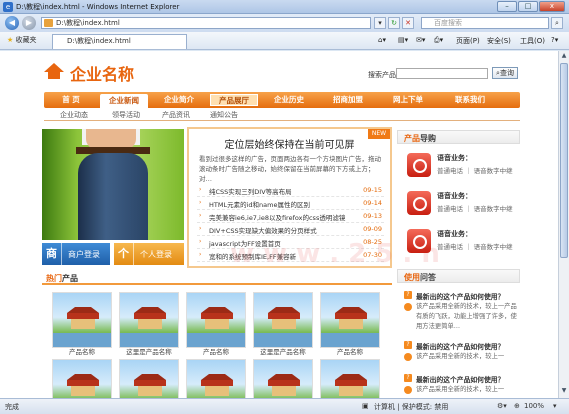 The image size is (569, 414). What do you see at coordinates (412, 277) in the screenshot?
I see `faq-title-highlight: 使用` at bounding box center [412, 277].